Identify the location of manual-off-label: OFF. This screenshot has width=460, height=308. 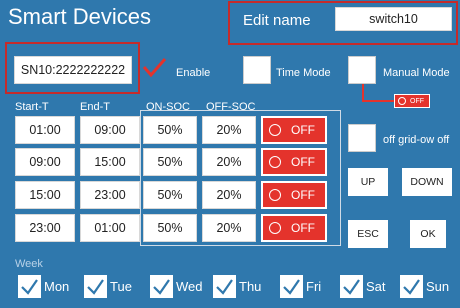
(417, 101).